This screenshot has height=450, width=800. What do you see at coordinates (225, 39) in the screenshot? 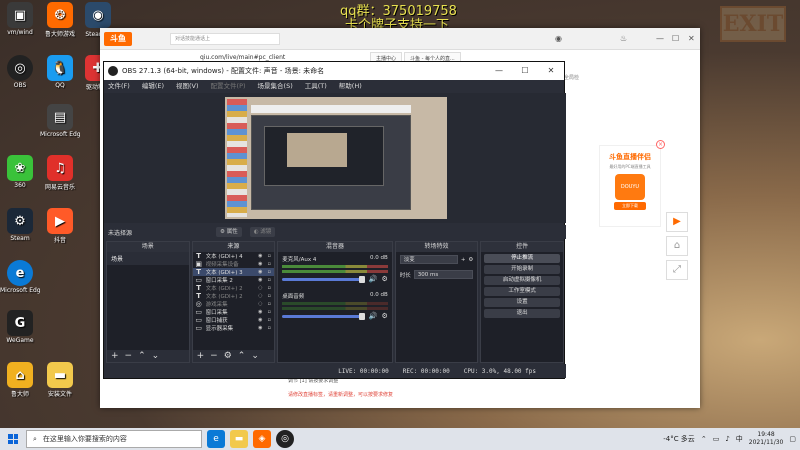
I see `browser-search-input: 对话技能通话上` at bounding box center [225, 39].